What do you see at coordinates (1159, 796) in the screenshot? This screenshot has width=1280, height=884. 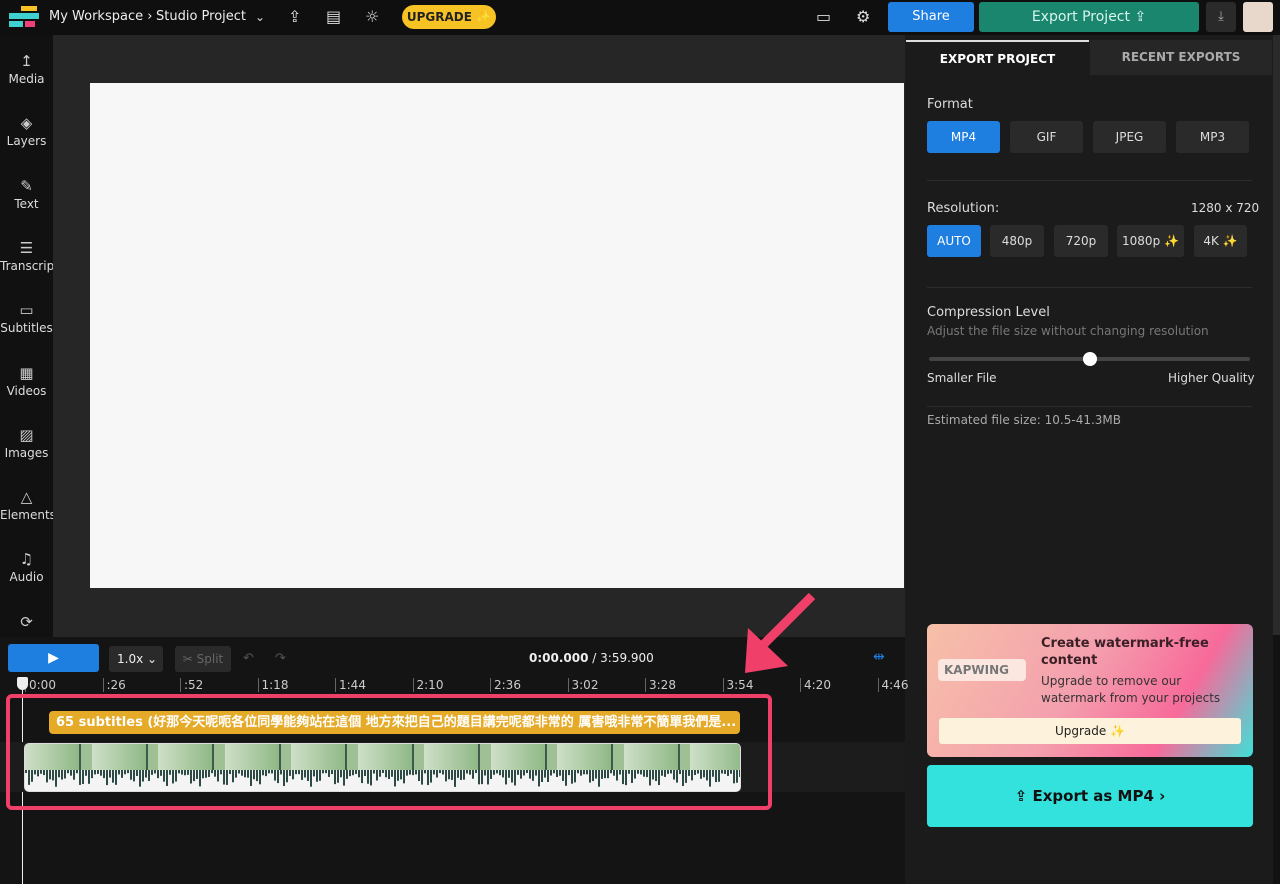 I see `chevron-right-icon: ›` at bounding box center [1159, 796].